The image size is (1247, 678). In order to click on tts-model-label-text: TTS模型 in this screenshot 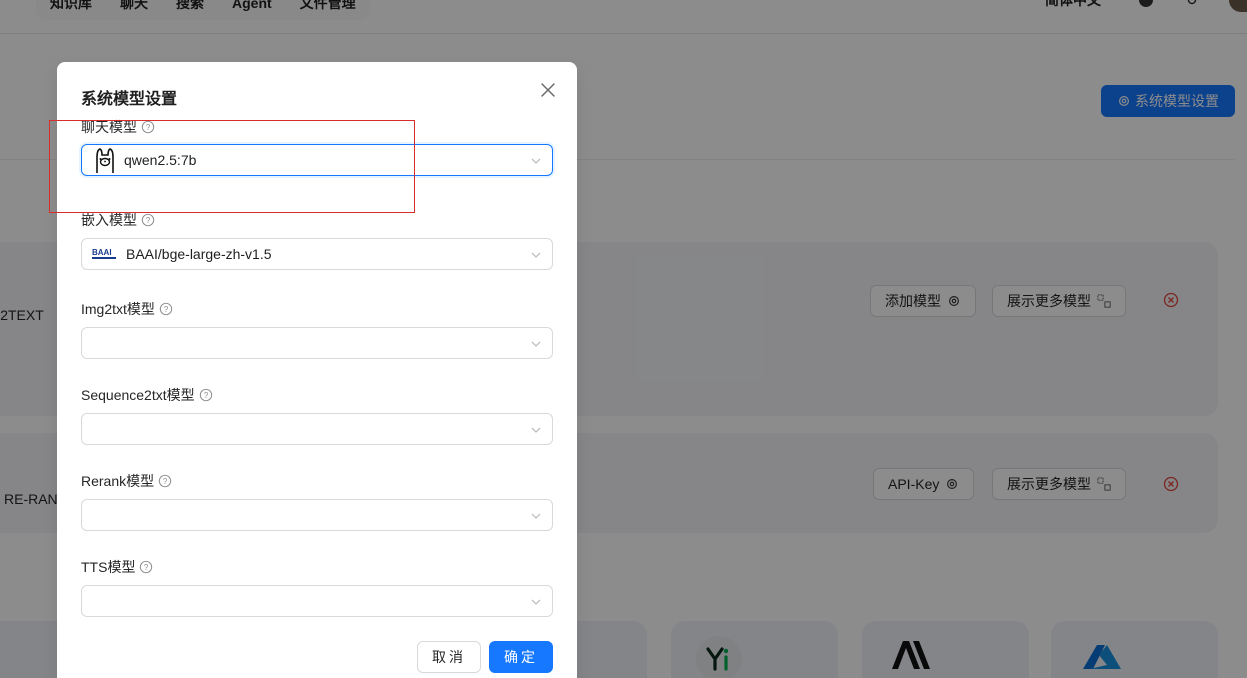, I will do `click(108, 567)`.